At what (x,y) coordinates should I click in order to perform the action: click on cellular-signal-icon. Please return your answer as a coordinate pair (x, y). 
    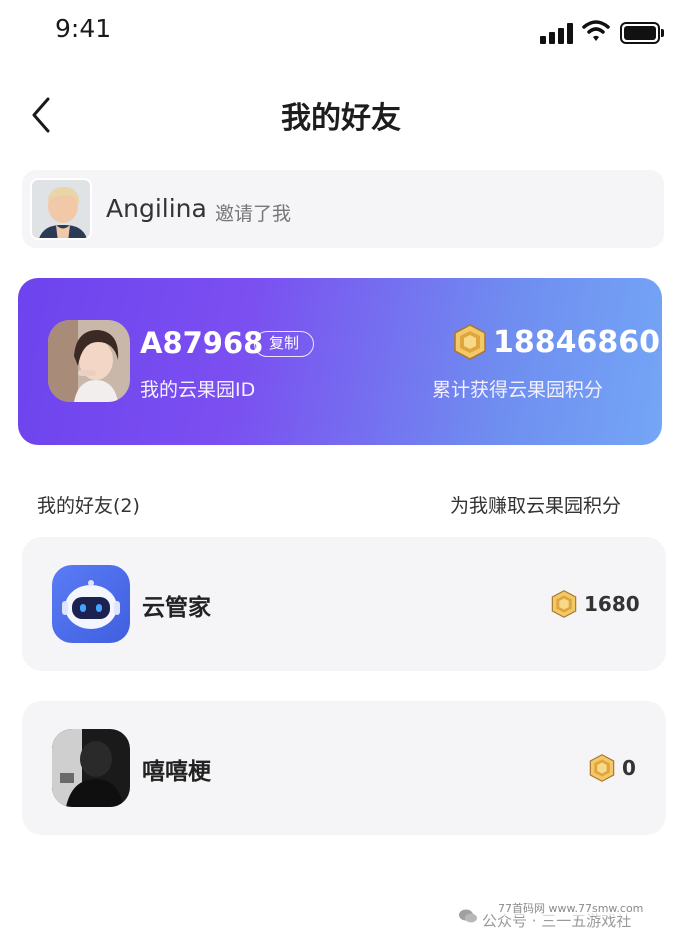
    Looking at the image, I should click on (557, 33).